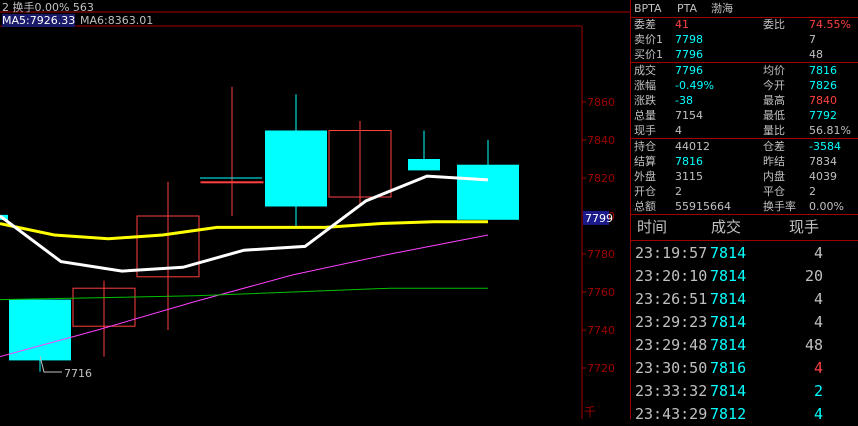  Describe the element at coordinates (601, 254) in the screenshot. I see `y-tick-label: 7780` at that location.